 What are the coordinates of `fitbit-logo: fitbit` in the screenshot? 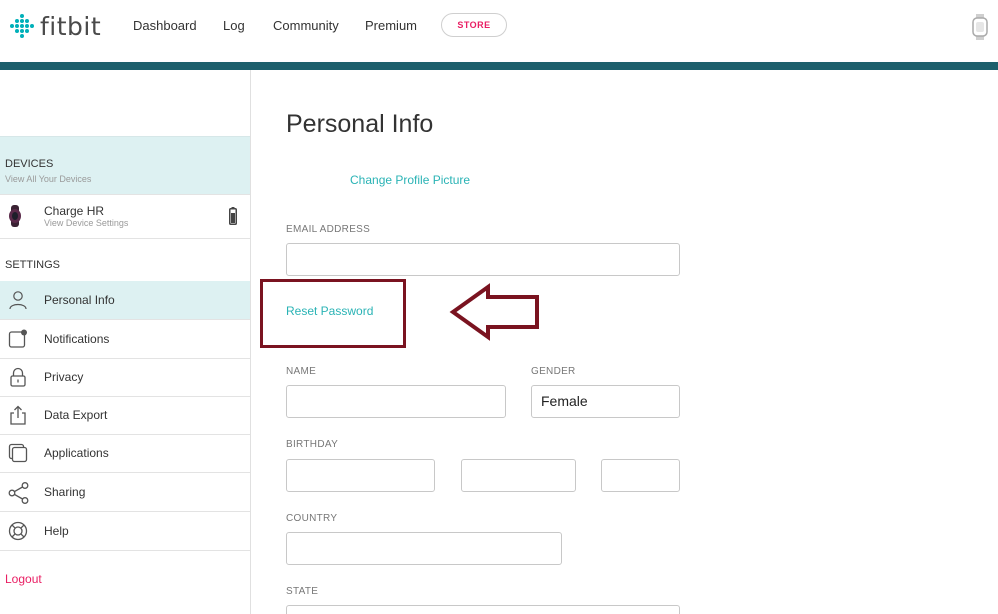 It's located at (55, 26).